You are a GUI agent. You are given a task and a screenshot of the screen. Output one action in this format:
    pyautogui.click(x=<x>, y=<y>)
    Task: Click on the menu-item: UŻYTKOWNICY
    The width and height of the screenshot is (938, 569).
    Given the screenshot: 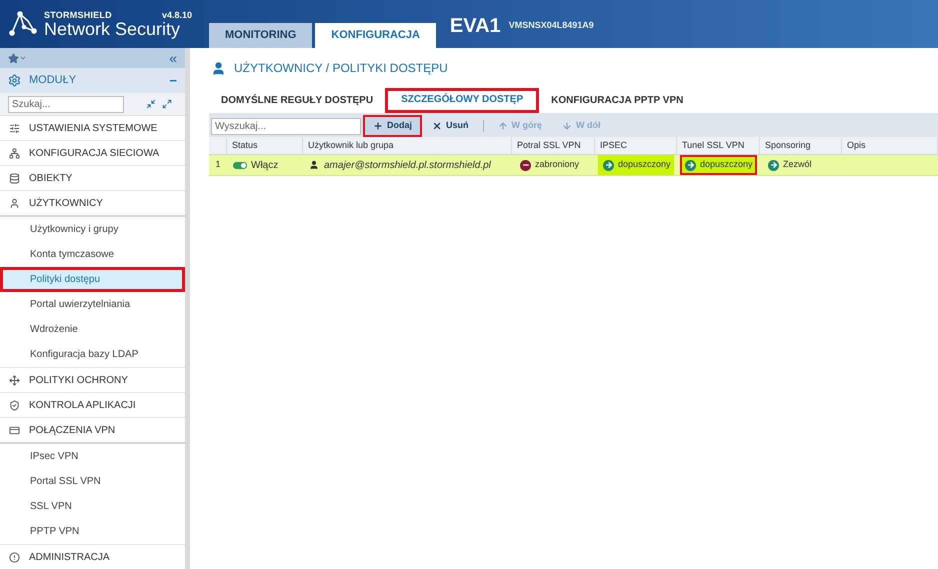 What is the action you would take?
    pyautogui.click(x=92, y=202)
    